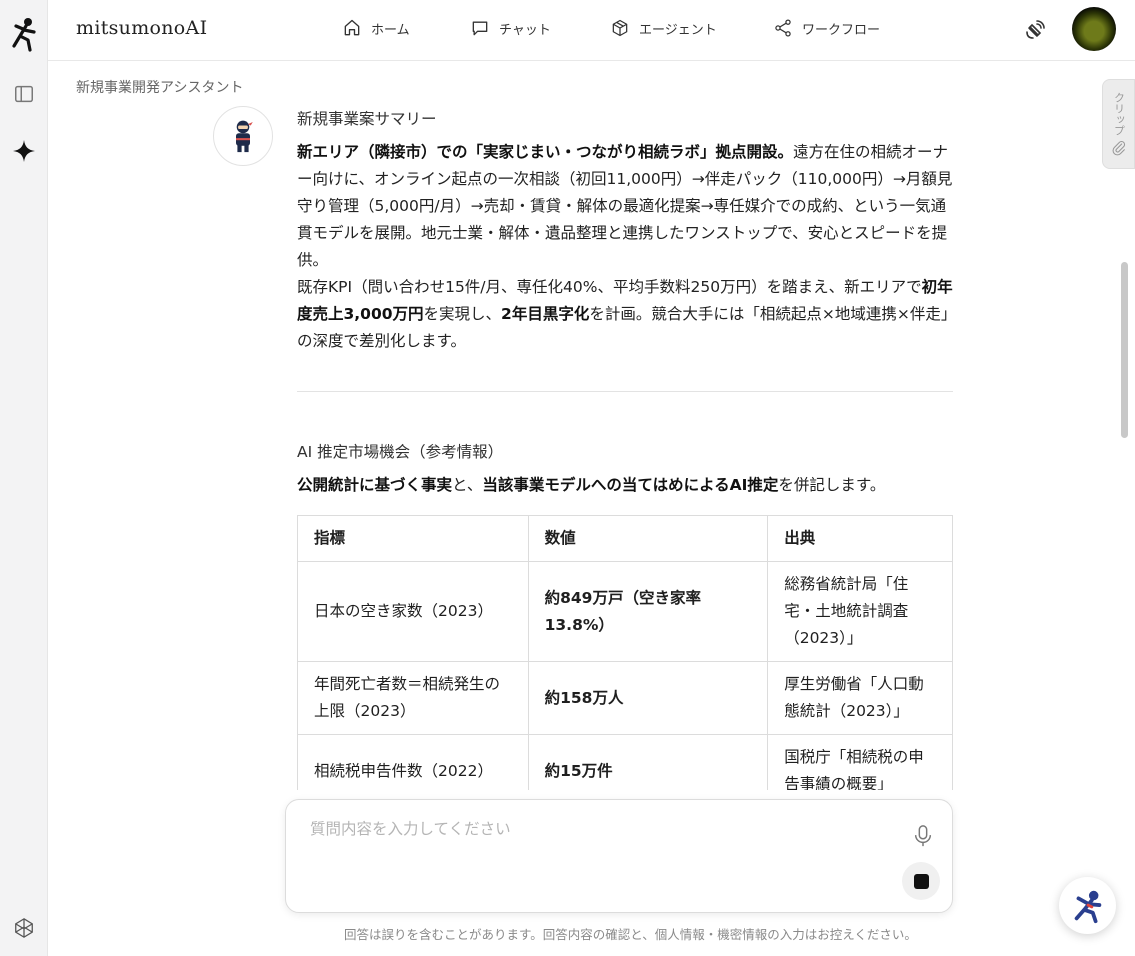  What do you see at coordinates (462, 314) in the screenshot?
I see `summary-p2-c: を実現し、` at bounding box center [462, 314].